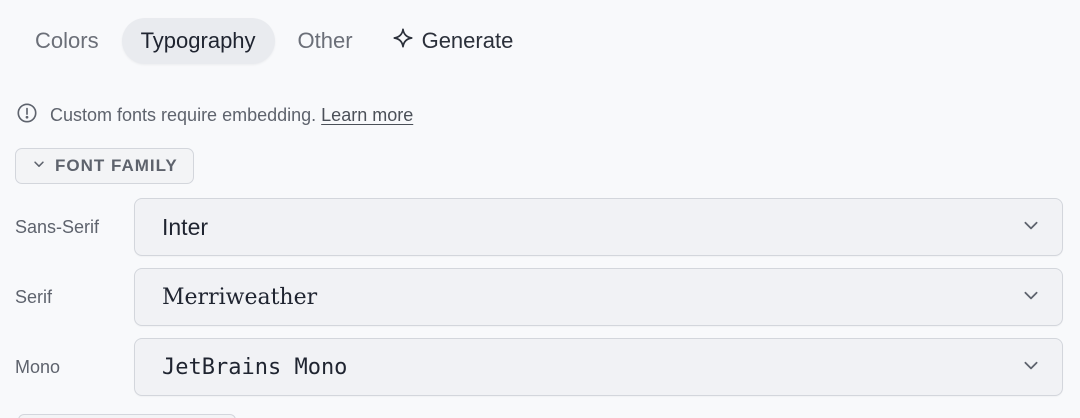 The image size is (1080, 418). I want to click on sparkle-icon, so click(403, 41).